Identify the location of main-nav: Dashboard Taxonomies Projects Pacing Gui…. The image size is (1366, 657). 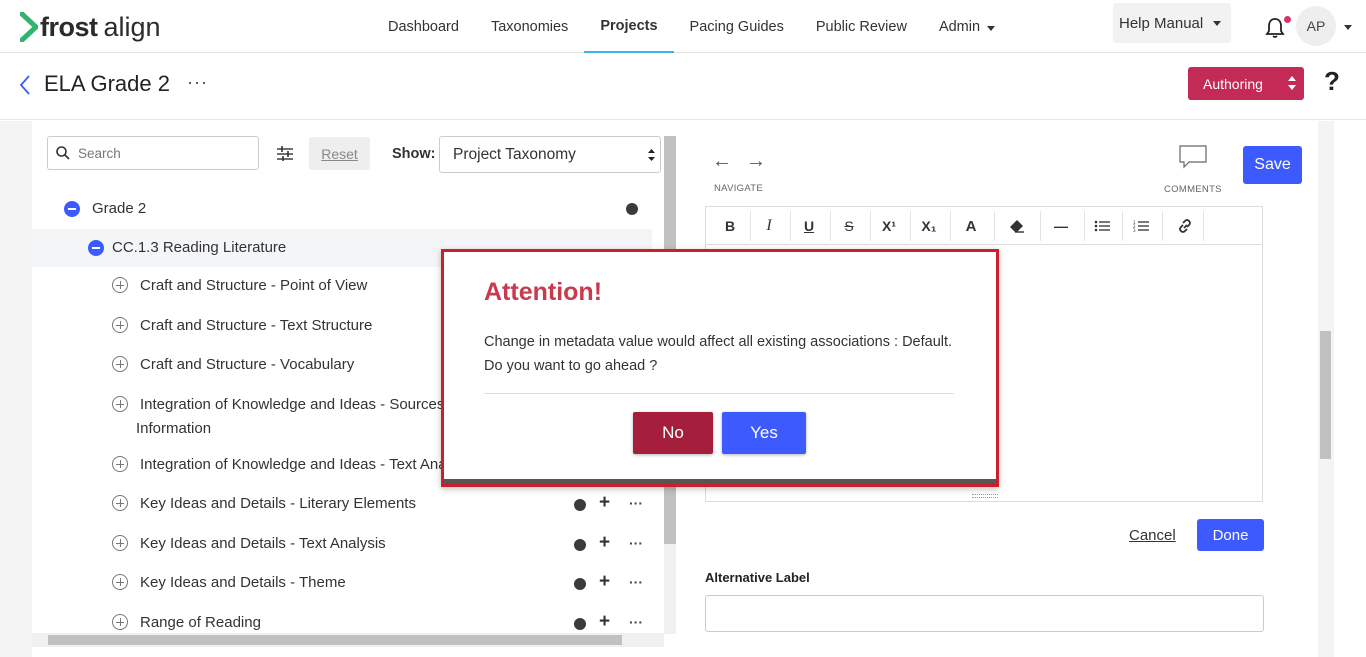
(691, 26).